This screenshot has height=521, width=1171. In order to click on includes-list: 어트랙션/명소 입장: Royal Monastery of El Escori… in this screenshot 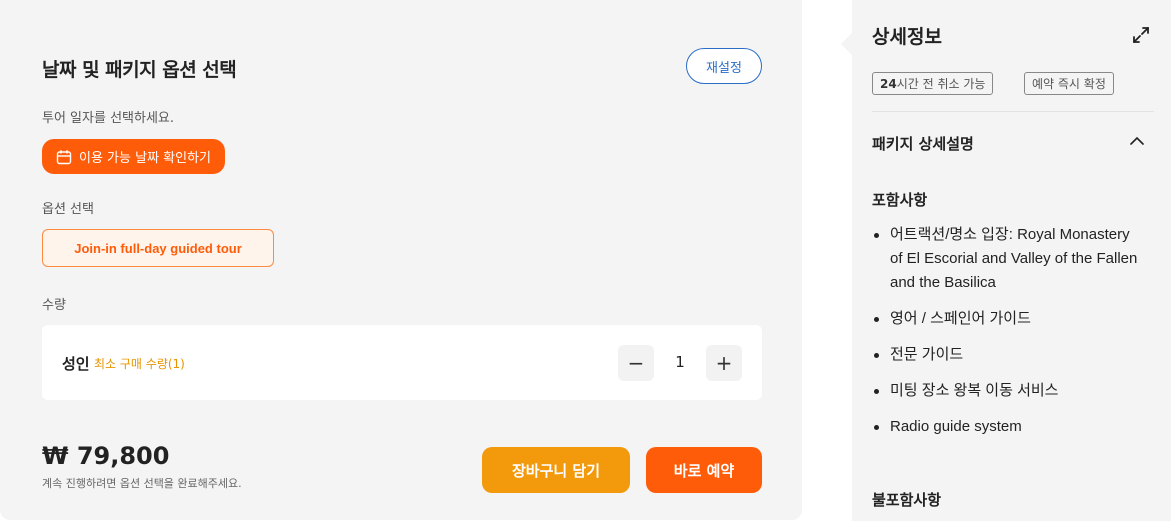, I will do `click(1007, 337)`.